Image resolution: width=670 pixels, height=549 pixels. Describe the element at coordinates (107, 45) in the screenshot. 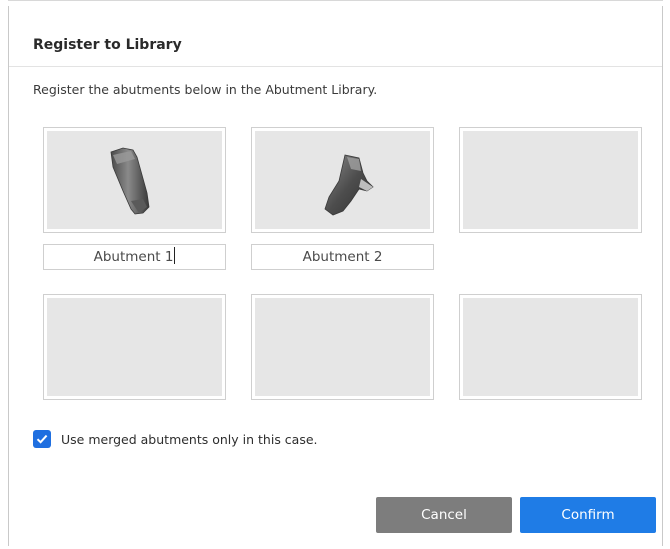

I see `dialog-title: Register to Library` at that location.